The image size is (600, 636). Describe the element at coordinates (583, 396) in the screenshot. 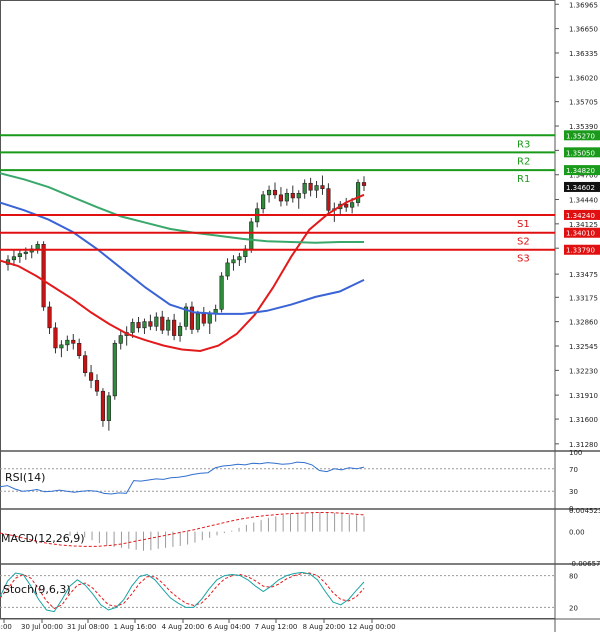

I see `price-tick-label: 1.31910` at that location.